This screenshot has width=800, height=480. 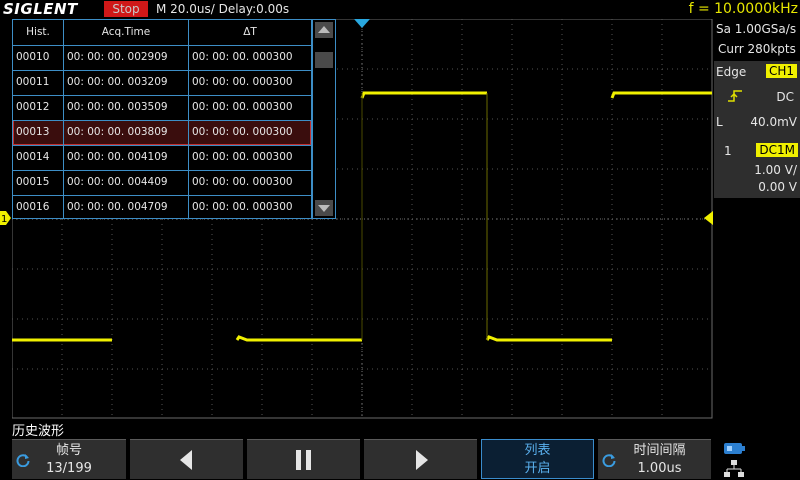 What do you see at coordinates (708, 218) in the screenshot?
I see `trigger-level-marker` at bounding box center [708, 218].